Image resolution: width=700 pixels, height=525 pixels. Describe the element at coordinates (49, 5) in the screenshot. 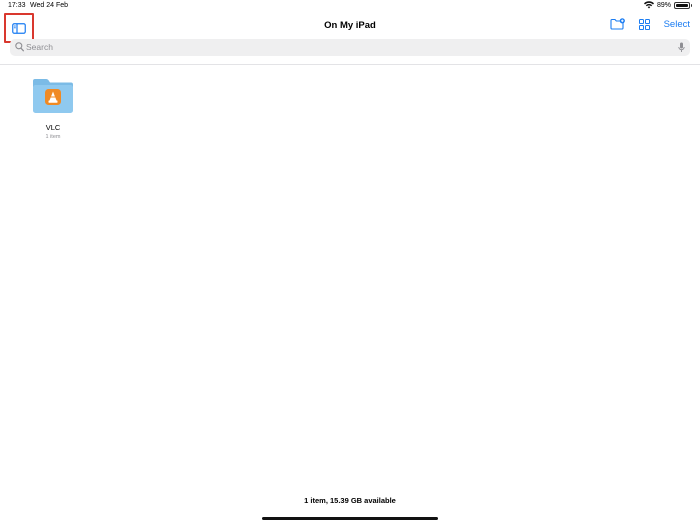

I see `status-date: Wed 24 Feb` at that location.